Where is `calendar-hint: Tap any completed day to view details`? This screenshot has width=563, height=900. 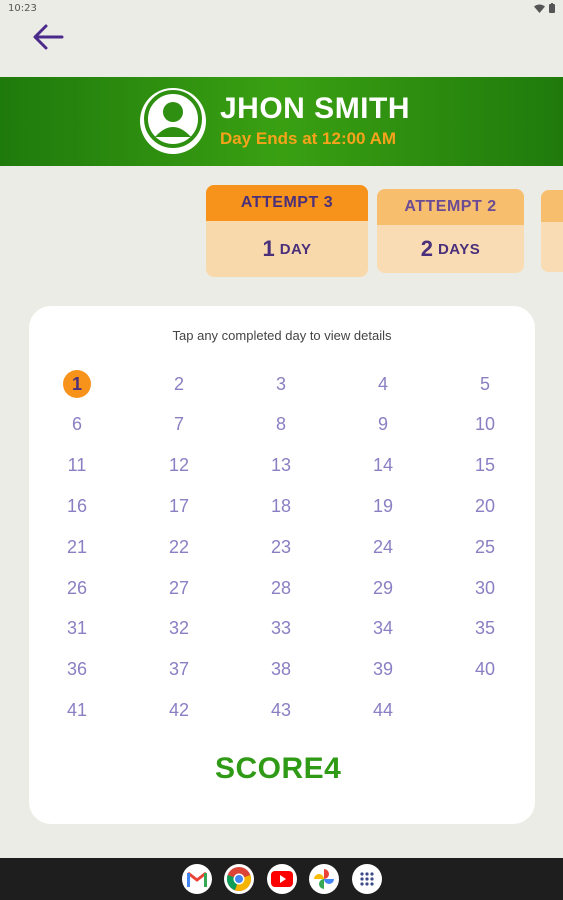
calendar-hint: Tap any completed day to view details is located at coordinates (282, 335).